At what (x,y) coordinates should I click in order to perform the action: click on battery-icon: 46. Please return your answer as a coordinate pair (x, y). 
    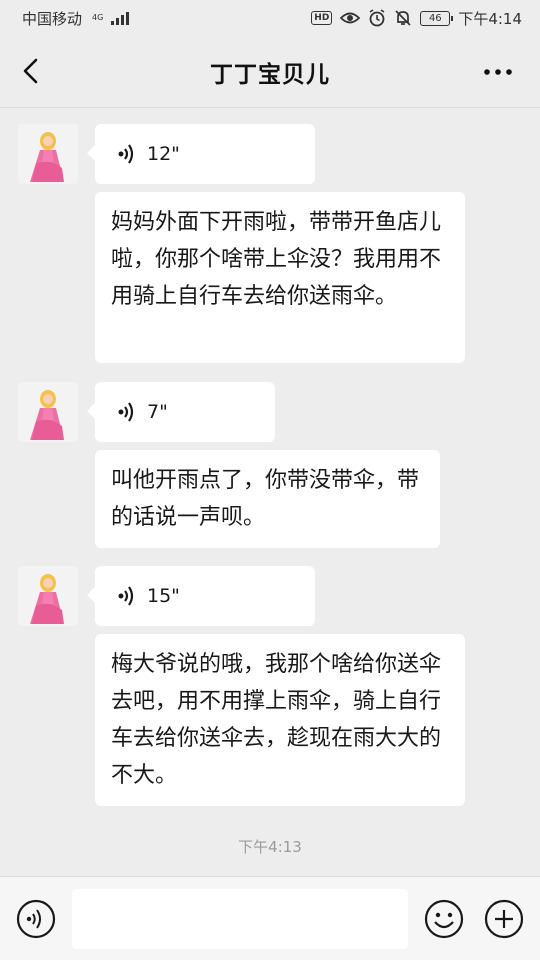
    Looking at the image, I should click on (437, 18).